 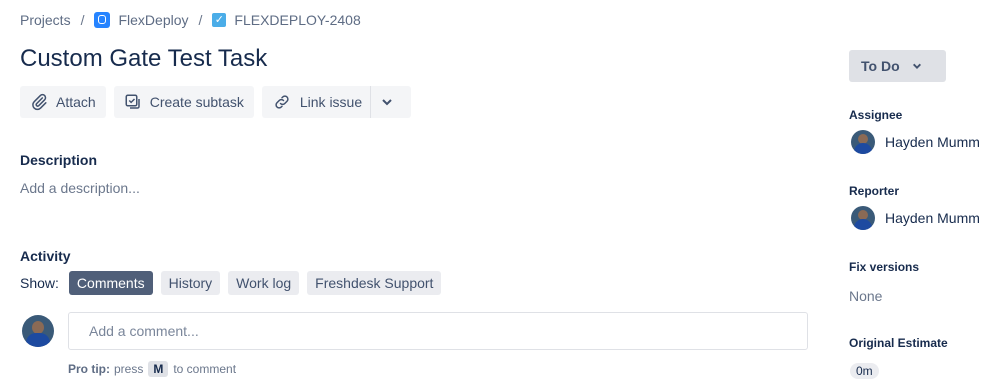 I want to click on assignee-label: Assignee, so click(x=876, y=115).